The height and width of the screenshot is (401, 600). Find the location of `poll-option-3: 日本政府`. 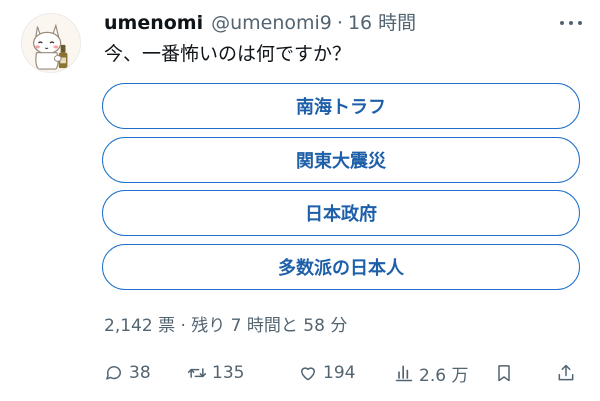

poll-option-3: 日本政府 is located at coordinates (341, 213).